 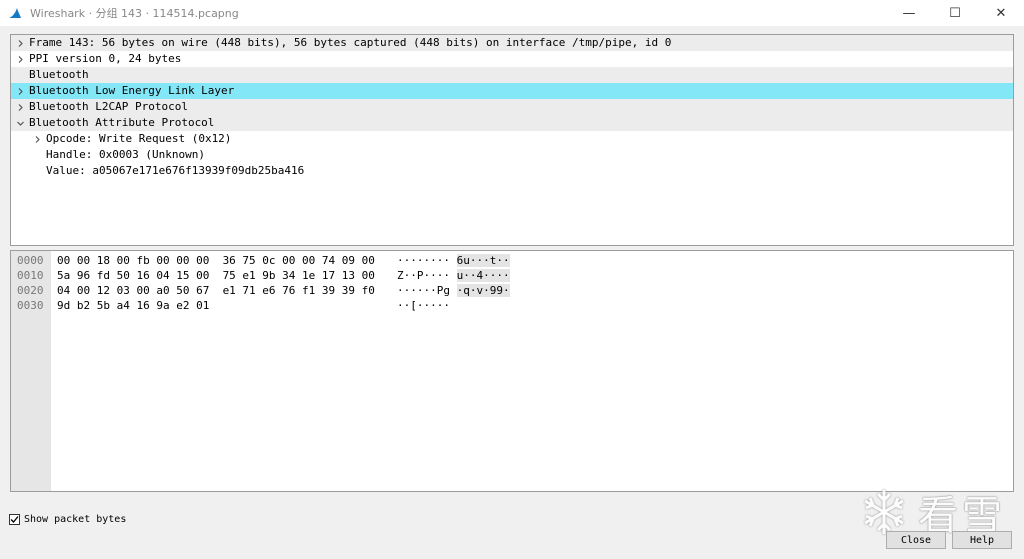 I want to click on tree-row-label: PPI version 0, 24 bytes, so click(x=105, y=58).